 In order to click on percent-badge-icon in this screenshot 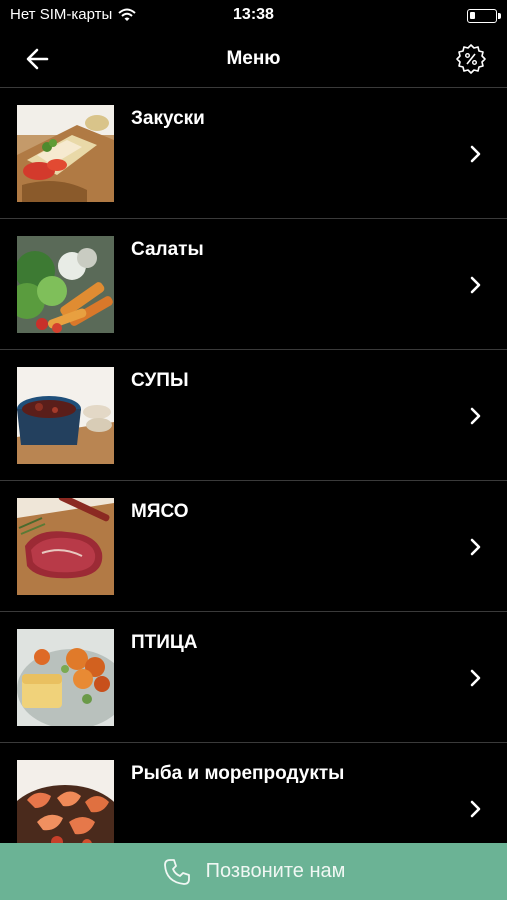, I will do `click(471, 59)`.